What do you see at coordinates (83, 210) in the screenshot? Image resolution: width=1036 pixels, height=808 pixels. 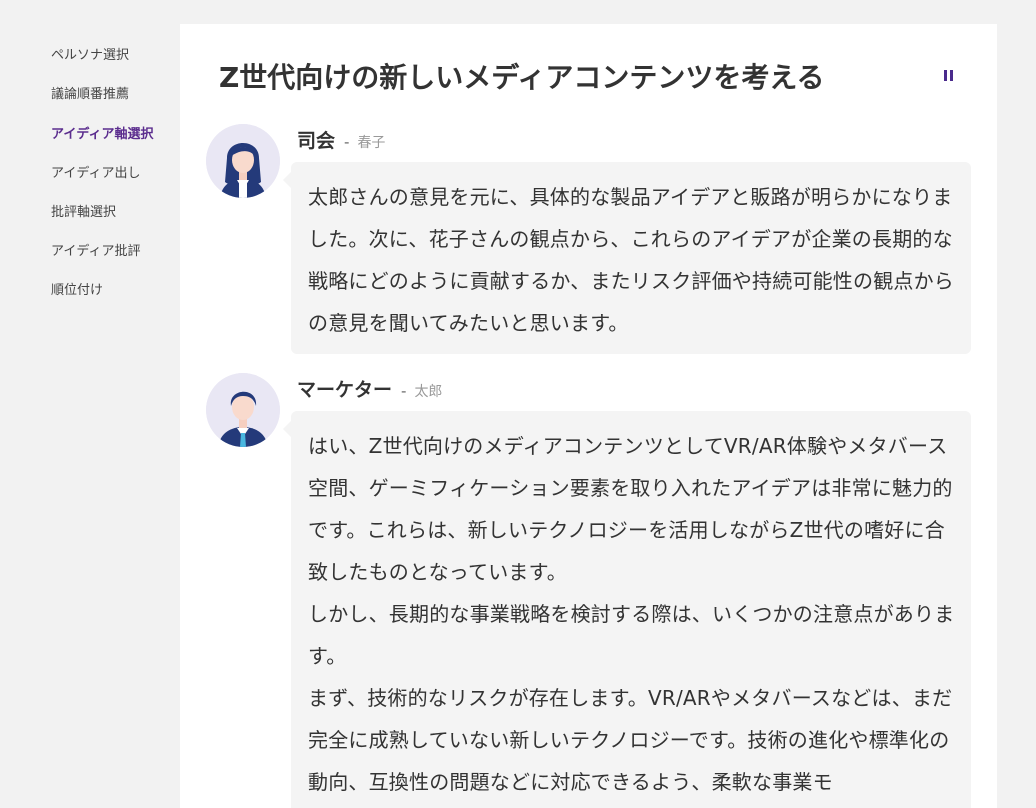 I see `sidebar-item-critique-axis-select: 批評軸選択` at bounding box center [83, 210].